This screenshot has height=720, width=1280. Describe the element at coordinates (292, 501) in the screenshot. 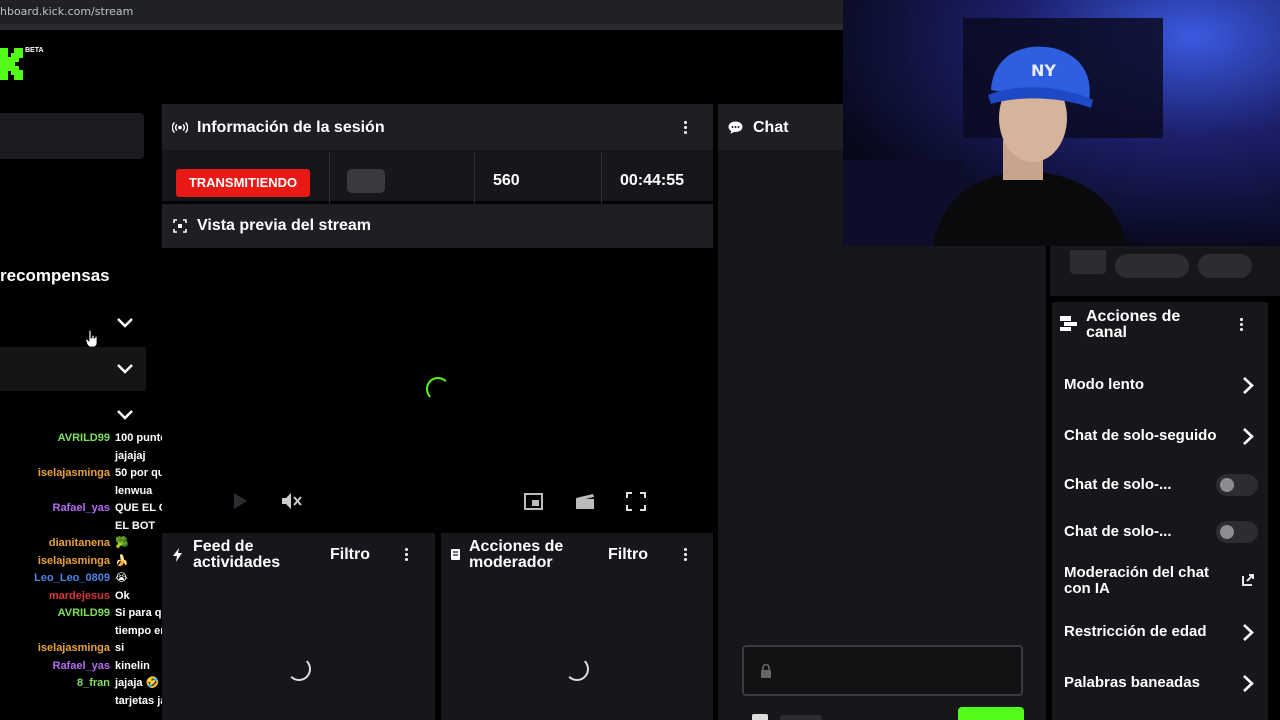

I see `mute-icon` at that location.